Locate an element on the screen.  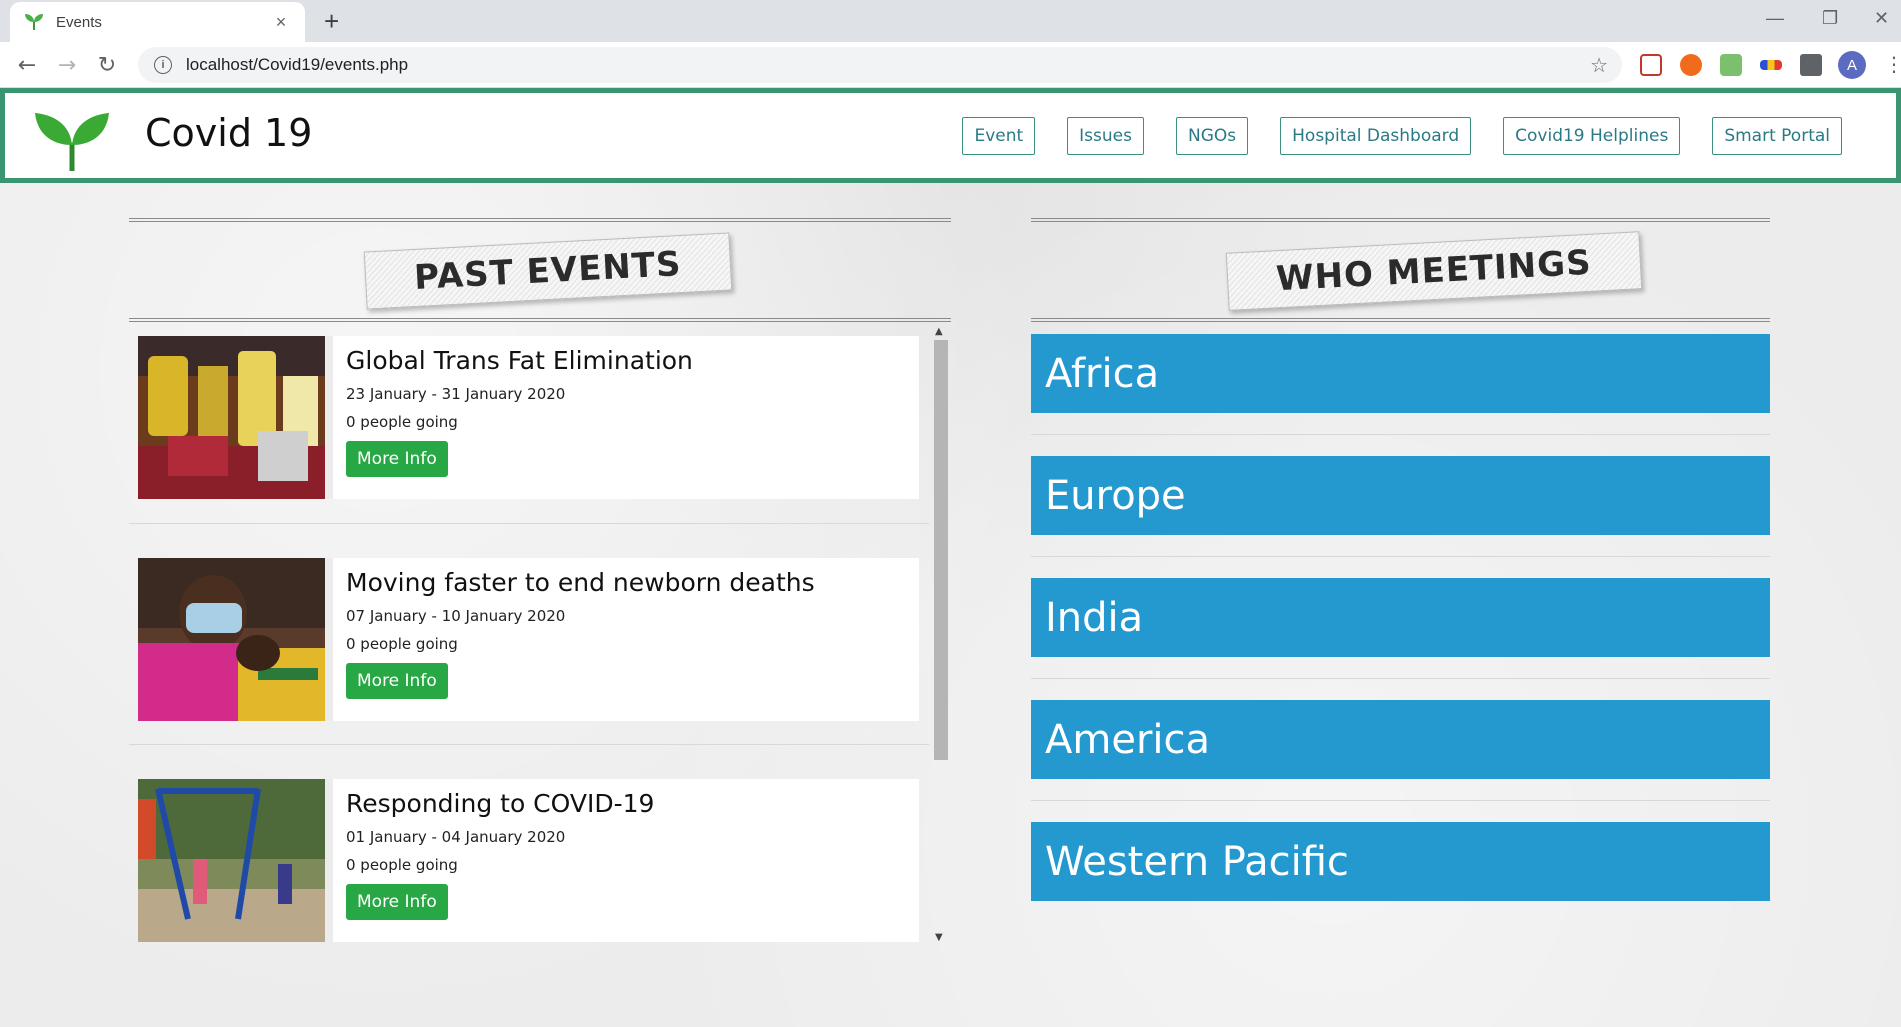
event-image-playground is located at coordinates (231, 860).